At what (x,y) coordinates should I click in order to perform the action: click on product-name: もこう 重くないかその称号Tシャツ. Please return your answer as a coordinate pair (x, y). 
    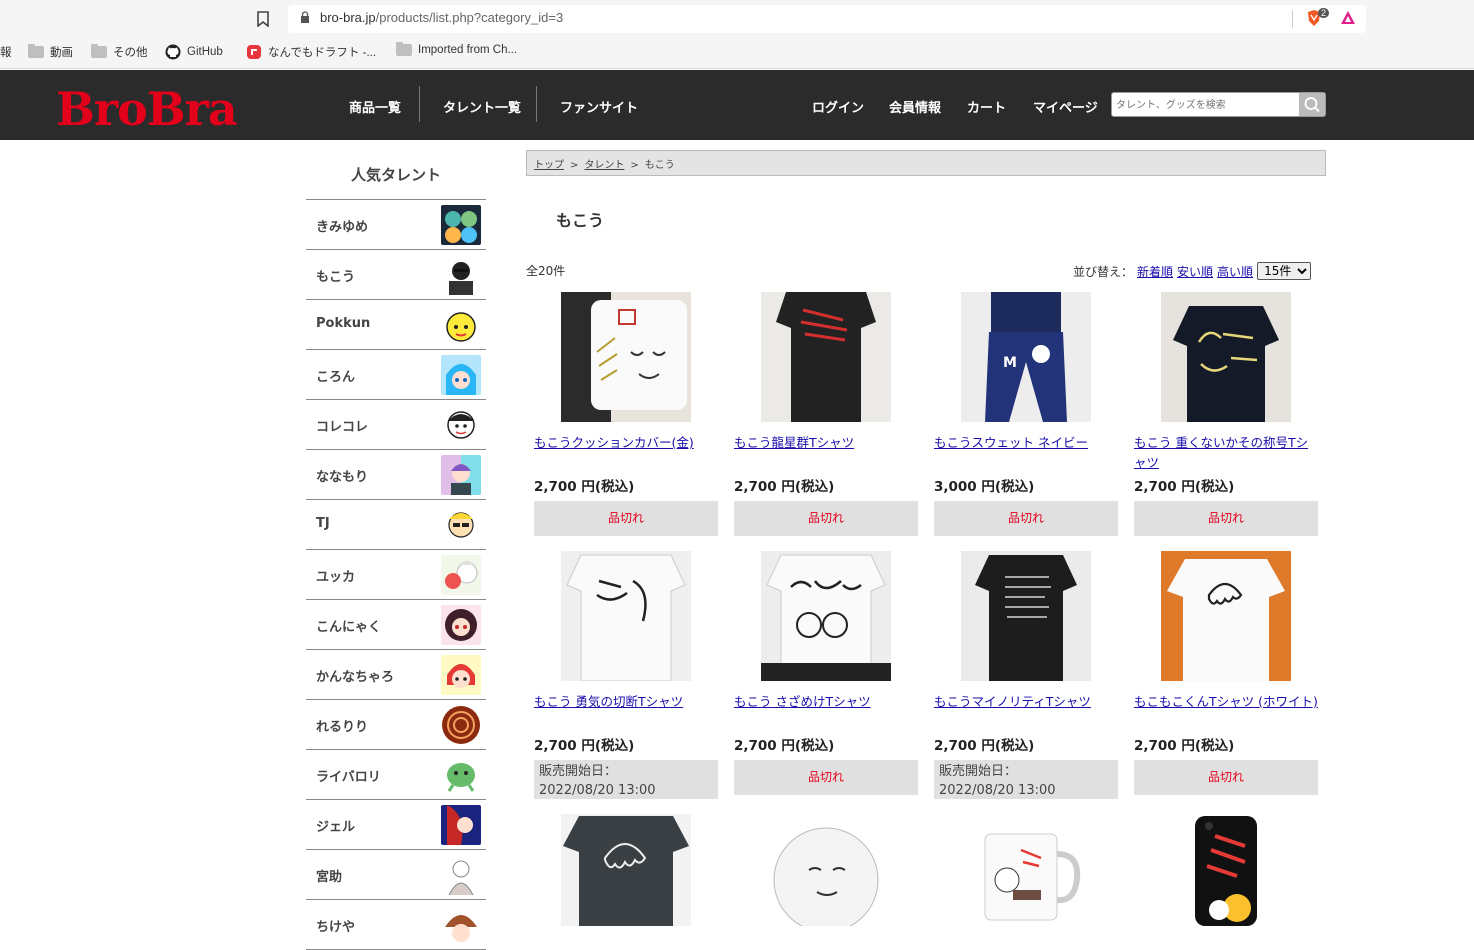
    Looking at the image, I should click on (1226, 453).